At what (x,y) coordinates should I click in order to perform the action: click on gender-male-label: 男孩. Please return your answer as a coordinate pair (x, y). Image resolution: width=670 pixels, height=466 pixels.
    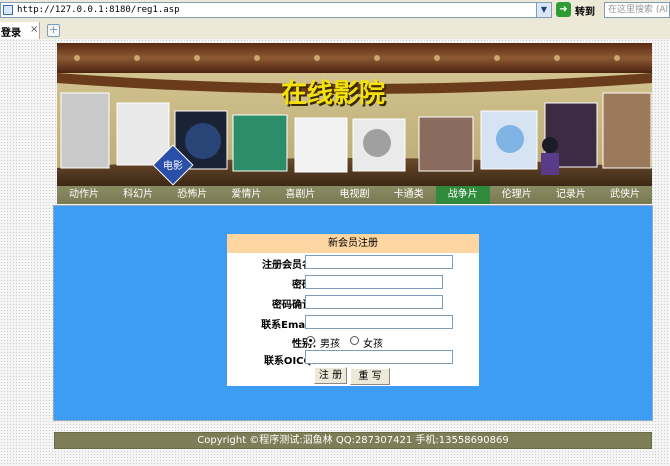
    Looking at the image, I should click on (330, 344).